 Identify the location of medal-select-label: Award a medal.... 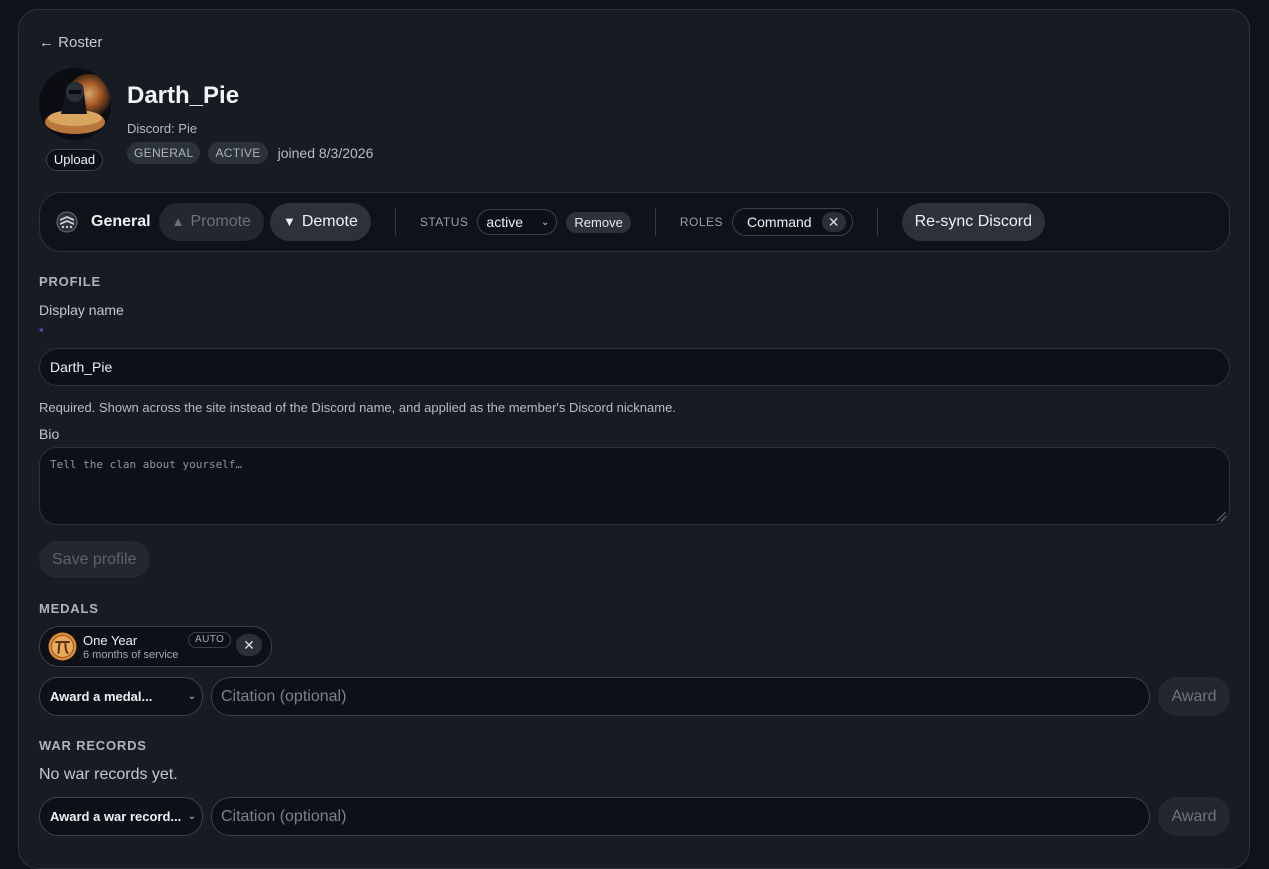
(101, 696).